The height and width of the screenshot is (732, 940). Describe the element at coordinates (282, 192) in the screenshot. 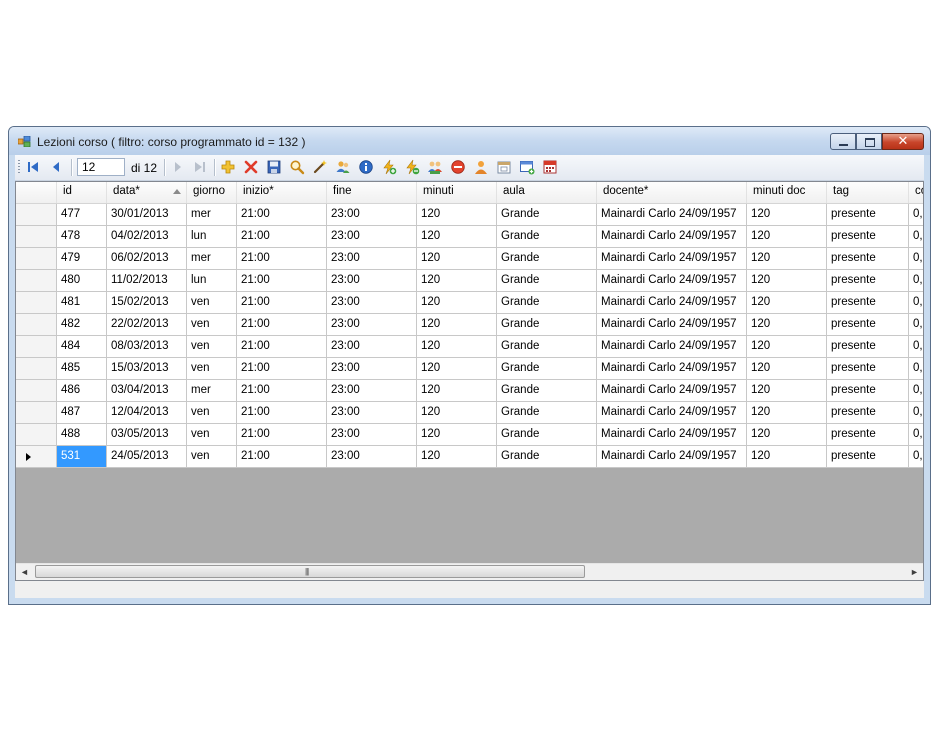

I see `column-header-inizio: inizio*` at that location.